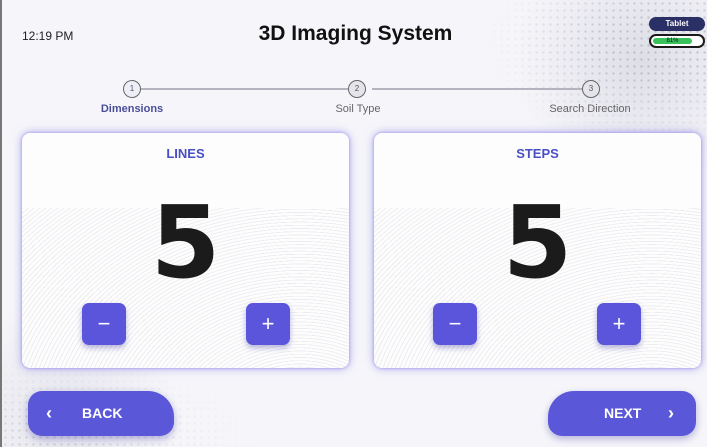 This screenshot has width=707, height=447. What do you see at coordinates (455, 324) in the screenshot?
I see `steps-decrement-button: −` at bounding box center [455, 324].